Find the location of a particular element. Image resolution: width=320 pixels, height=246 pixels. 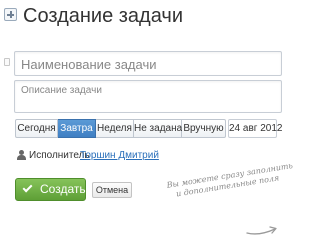

lock-icon is located at coordinates (7, 62).